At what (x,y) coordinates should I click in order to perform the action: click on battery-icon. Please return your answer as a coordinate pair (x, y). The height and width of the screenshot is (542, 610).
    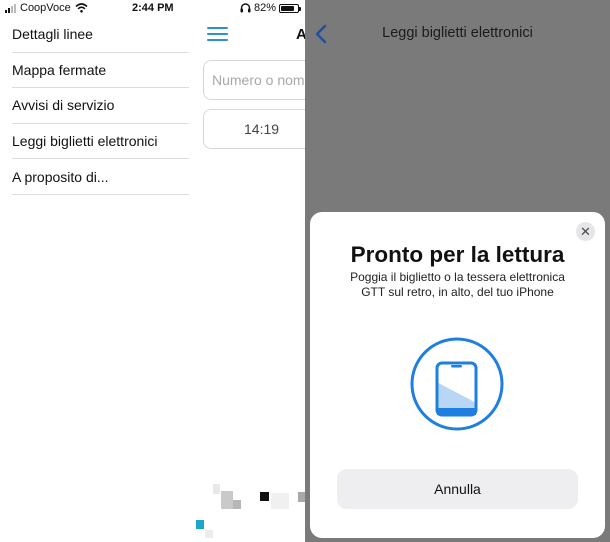
    Looking at the image, I should click on (290, 8).